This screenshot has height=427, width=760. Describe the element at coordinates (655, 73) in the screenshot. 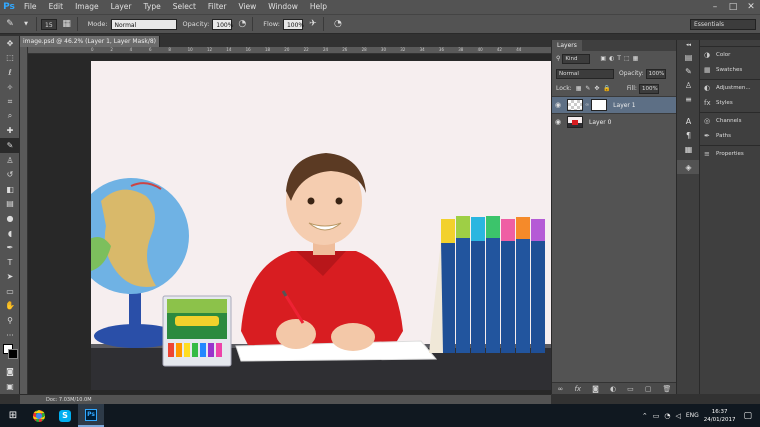

I see `layer-opacity-input: 100%` at that location.